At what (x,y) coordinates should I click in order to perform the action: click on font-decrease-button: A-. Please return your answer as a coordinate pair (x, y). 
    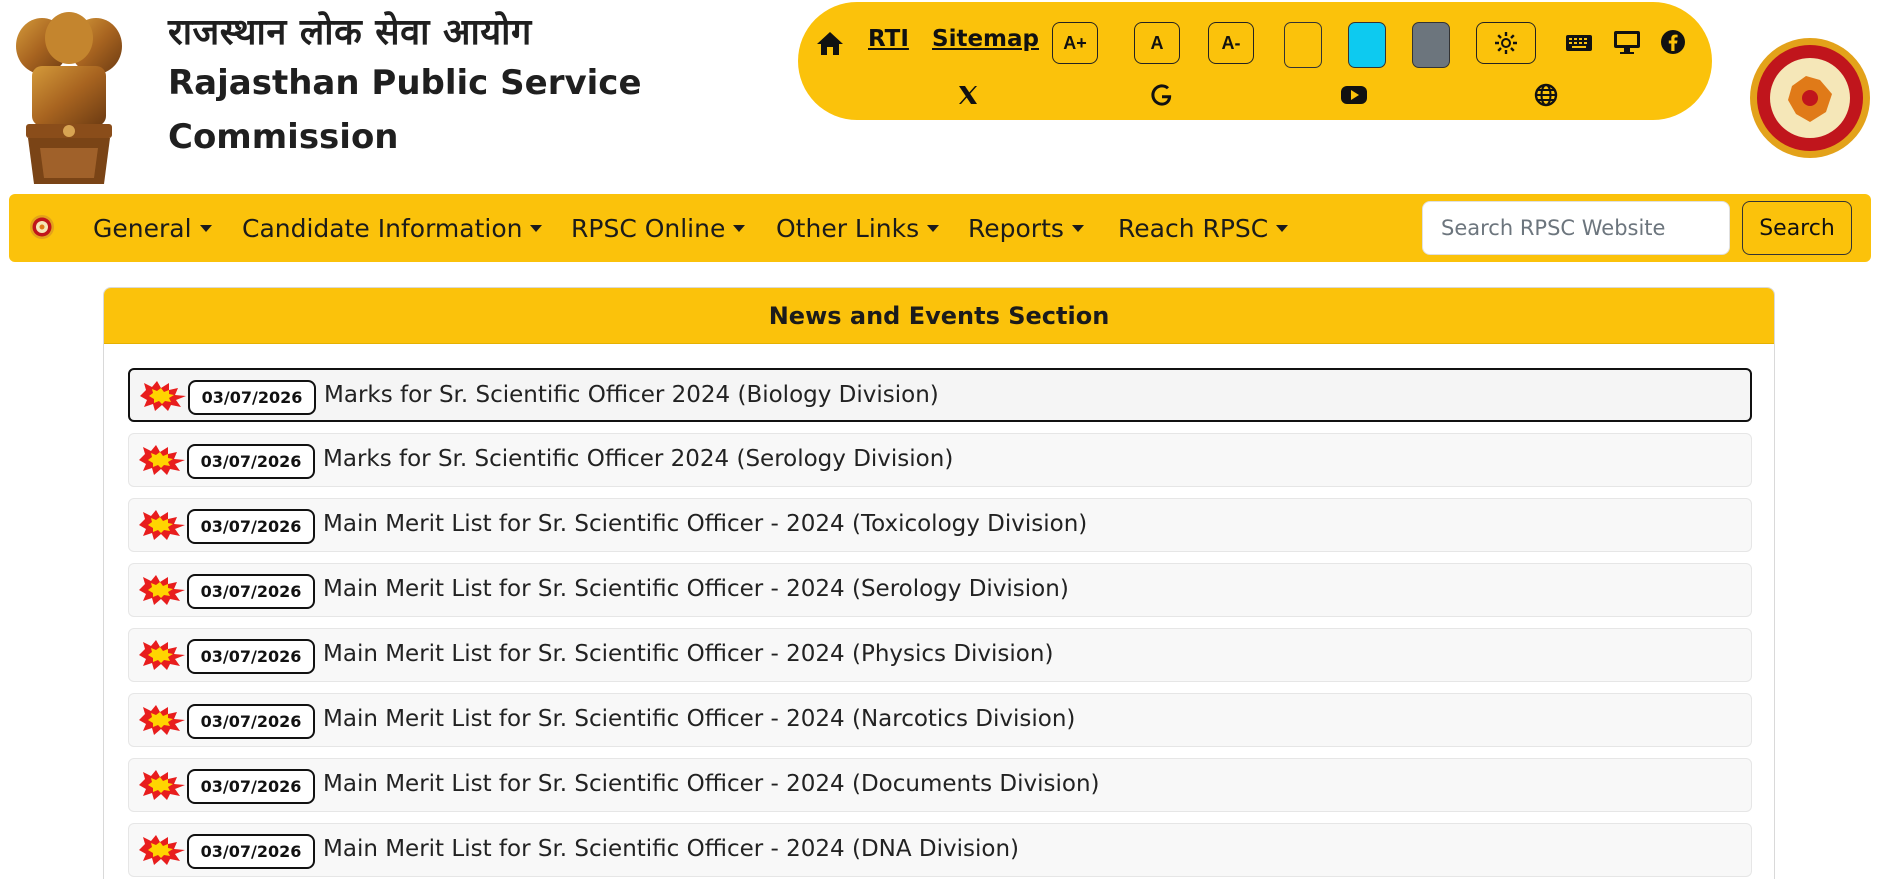
    Looking at the image, I should click on (1231, 43).